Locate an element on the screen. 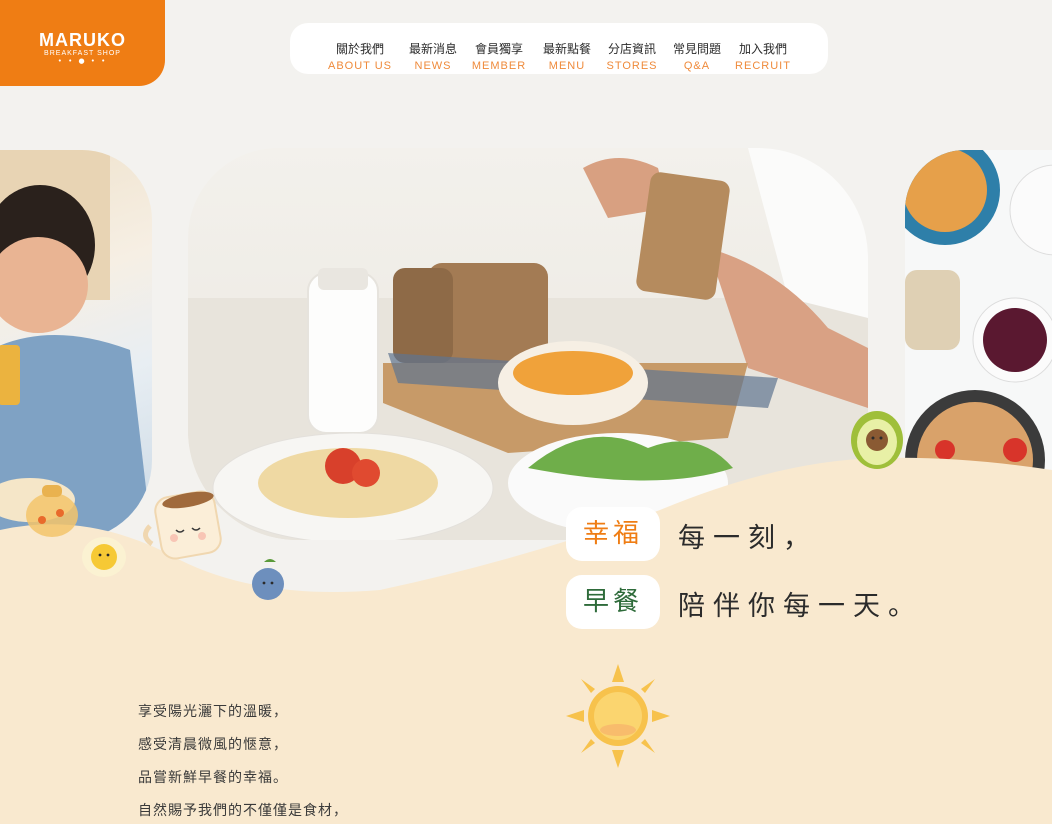 This screenshot has width=1052, height=824. nav-label-en: MEMBER is located at coordinates (499, 66).